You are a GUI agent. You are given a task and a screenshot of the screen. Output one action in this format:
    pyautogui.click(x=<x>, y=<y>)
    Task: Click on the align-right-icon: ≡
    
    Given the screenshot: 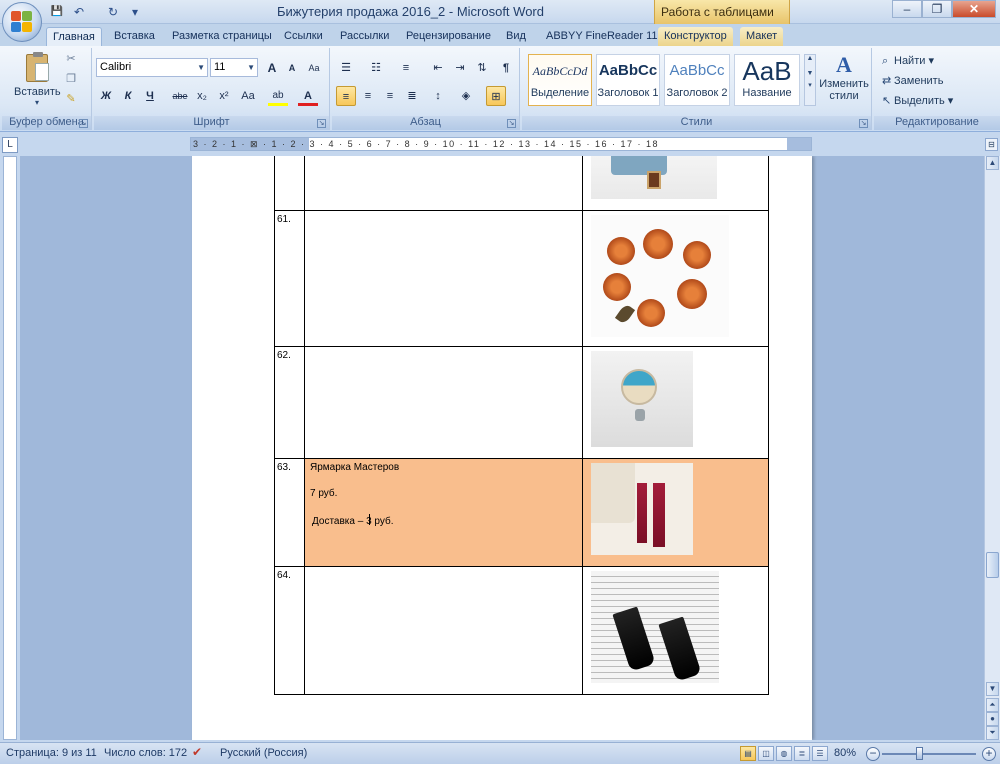 What is the action you would take?
    pyautogui.click(x=390, y=96)
    